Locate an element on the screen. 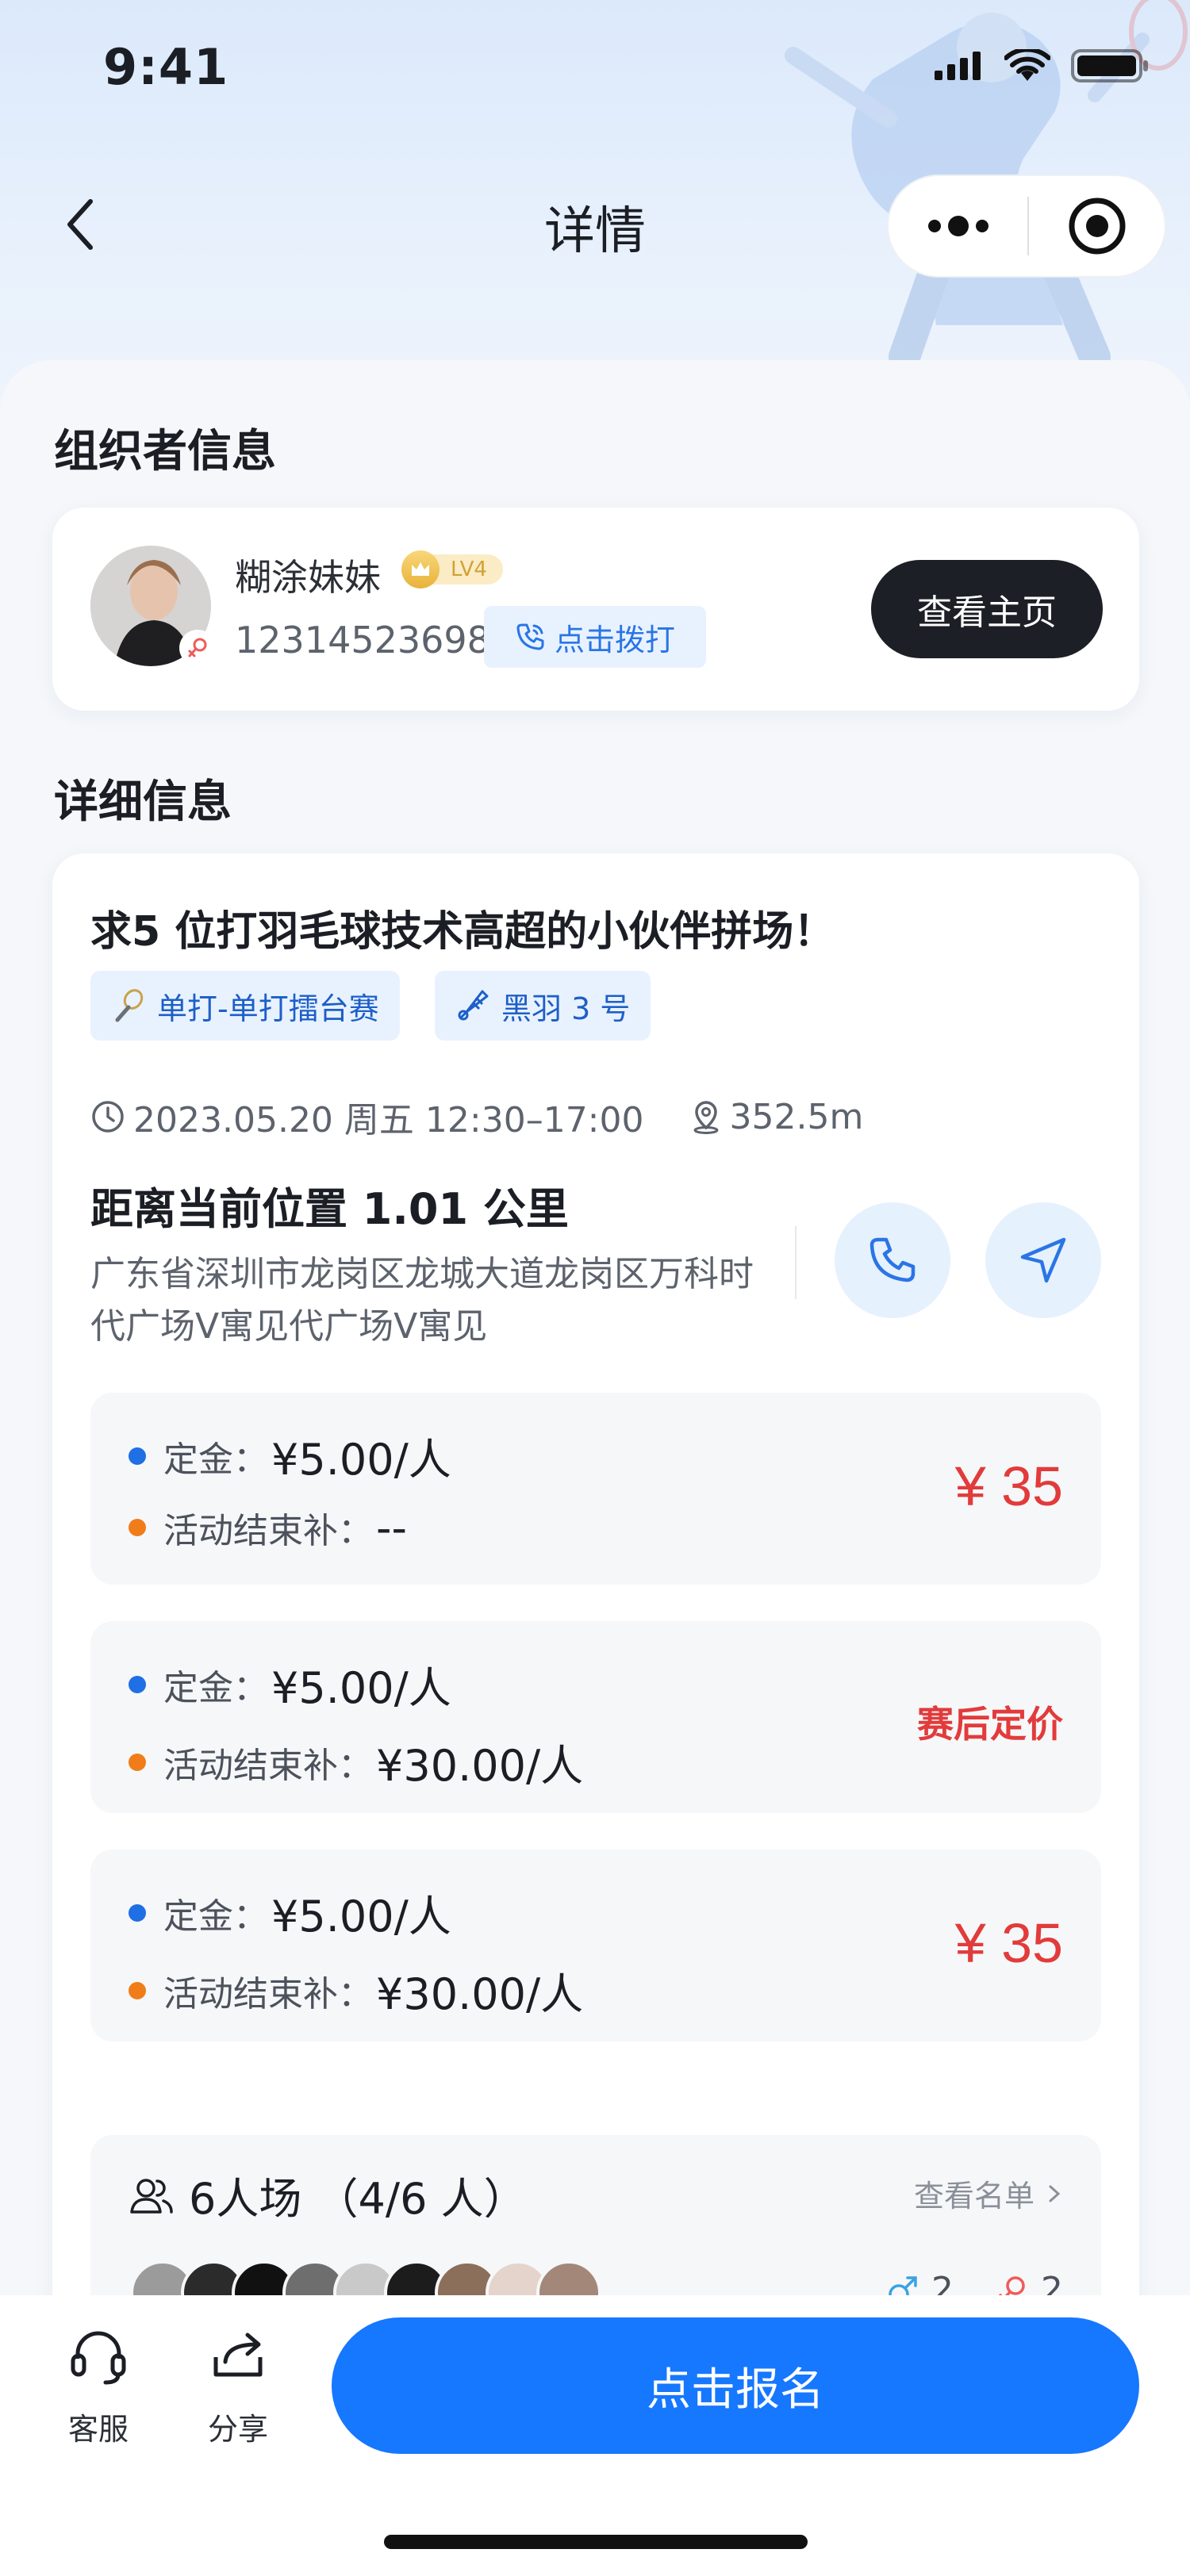  organizer-section-title: 组织者信息 is located at coordinates (165, 452).